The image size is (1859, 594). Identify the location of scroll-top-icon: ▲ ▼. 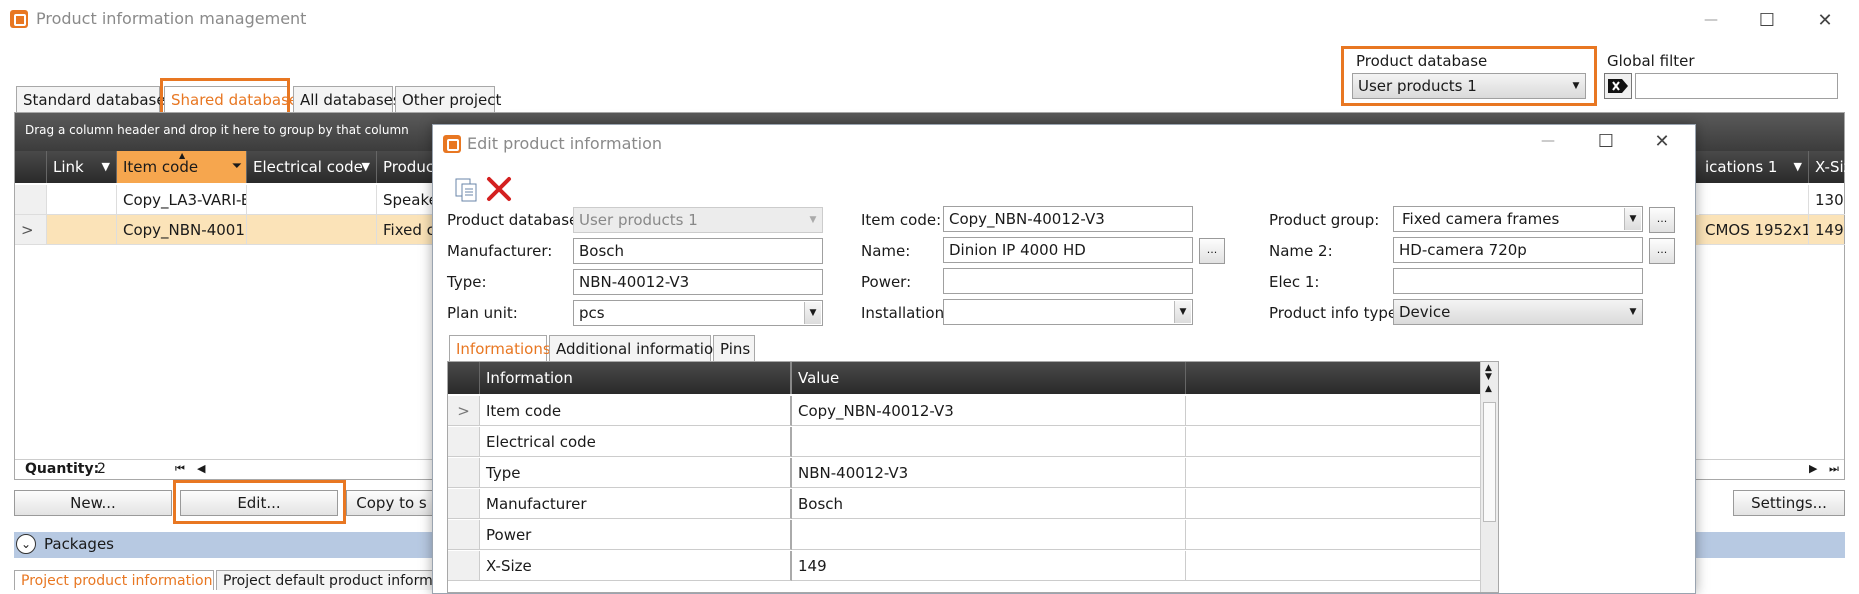
(1488, 373).